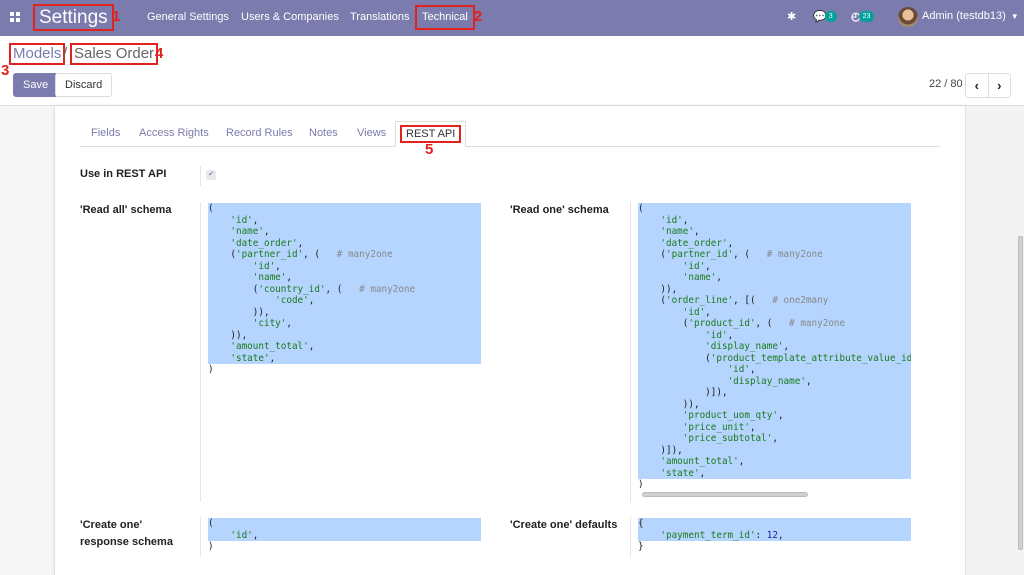 The height and width of the screenshot is (575, 1024). I want to click on annotation-2: 2, so click(478, 16).